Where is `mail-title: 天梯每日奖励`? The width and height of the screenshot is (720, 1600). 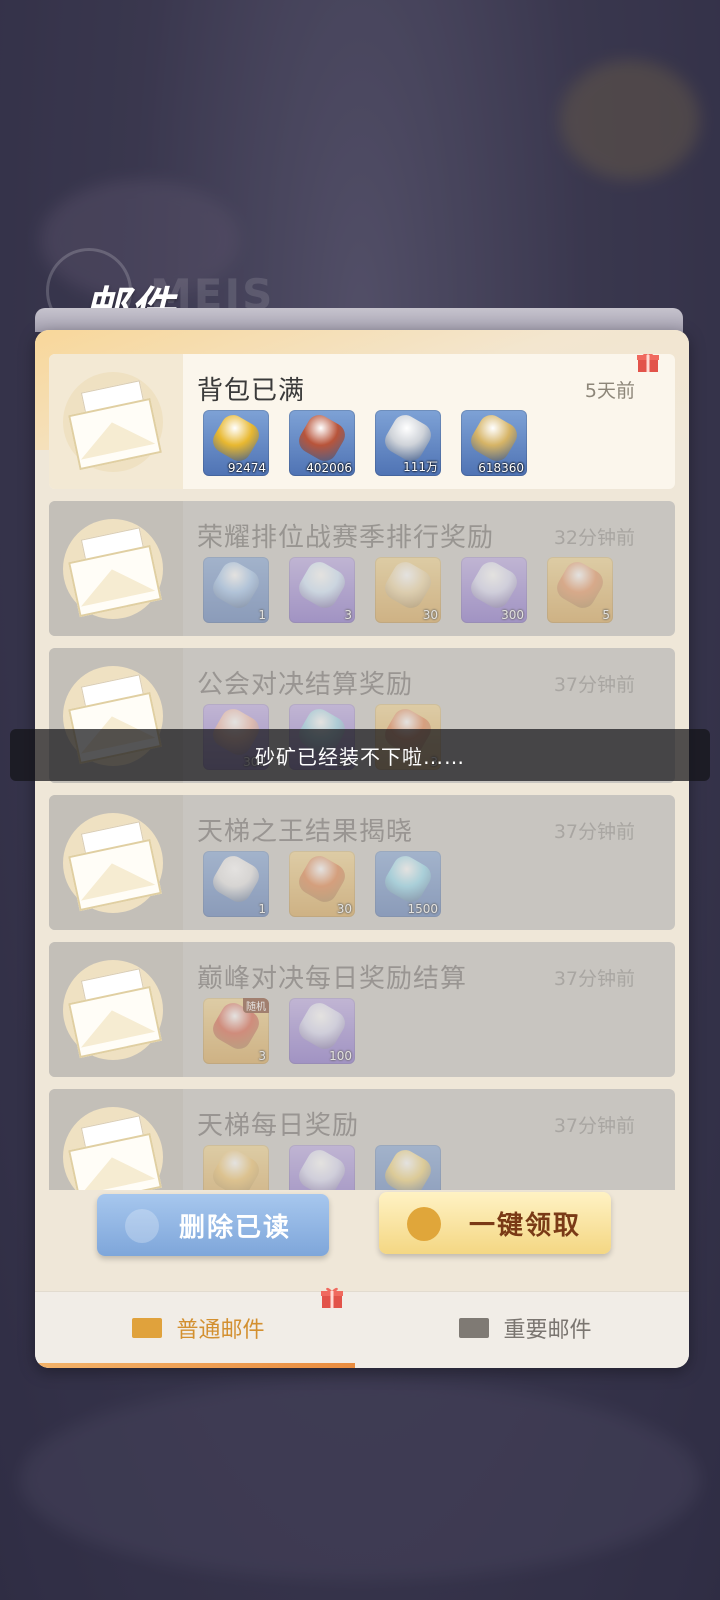
mail-title: 天梯每日奖励 is located at coordinates (278, 1126).